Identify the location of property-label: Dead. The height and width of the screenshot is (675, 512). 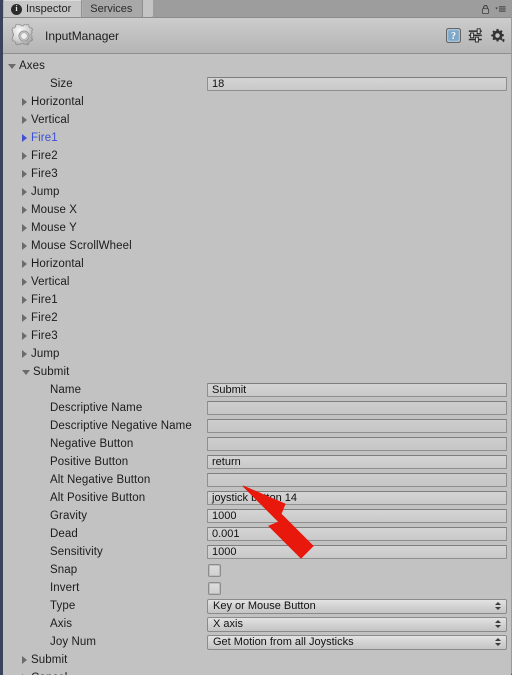
(64, 534).